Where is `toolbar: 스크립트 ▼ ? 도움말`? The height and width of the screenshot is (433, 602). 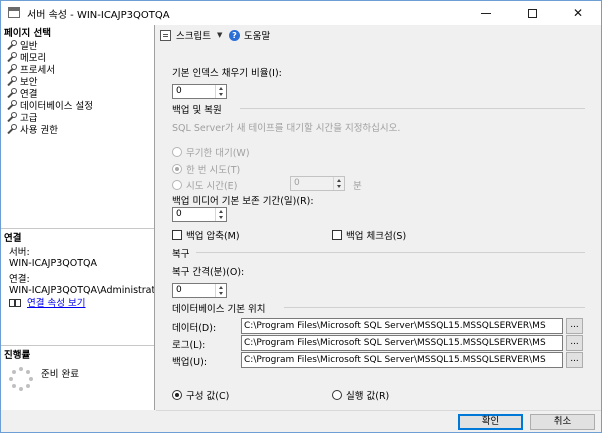 toolbar: 스크립트 ▼ ? 도움말 is located at coordinates (378, 35).